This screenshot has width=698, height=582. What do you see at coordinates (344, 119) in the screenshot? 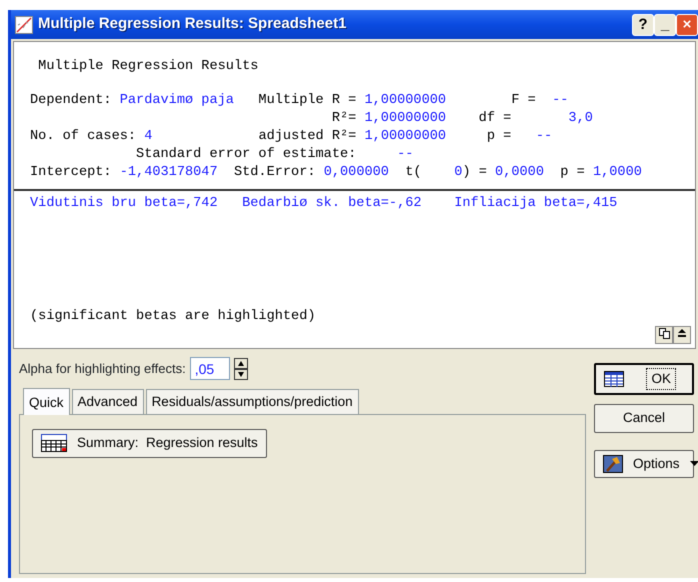
I see `result-label: R²=` at bounding box center [344, 119].